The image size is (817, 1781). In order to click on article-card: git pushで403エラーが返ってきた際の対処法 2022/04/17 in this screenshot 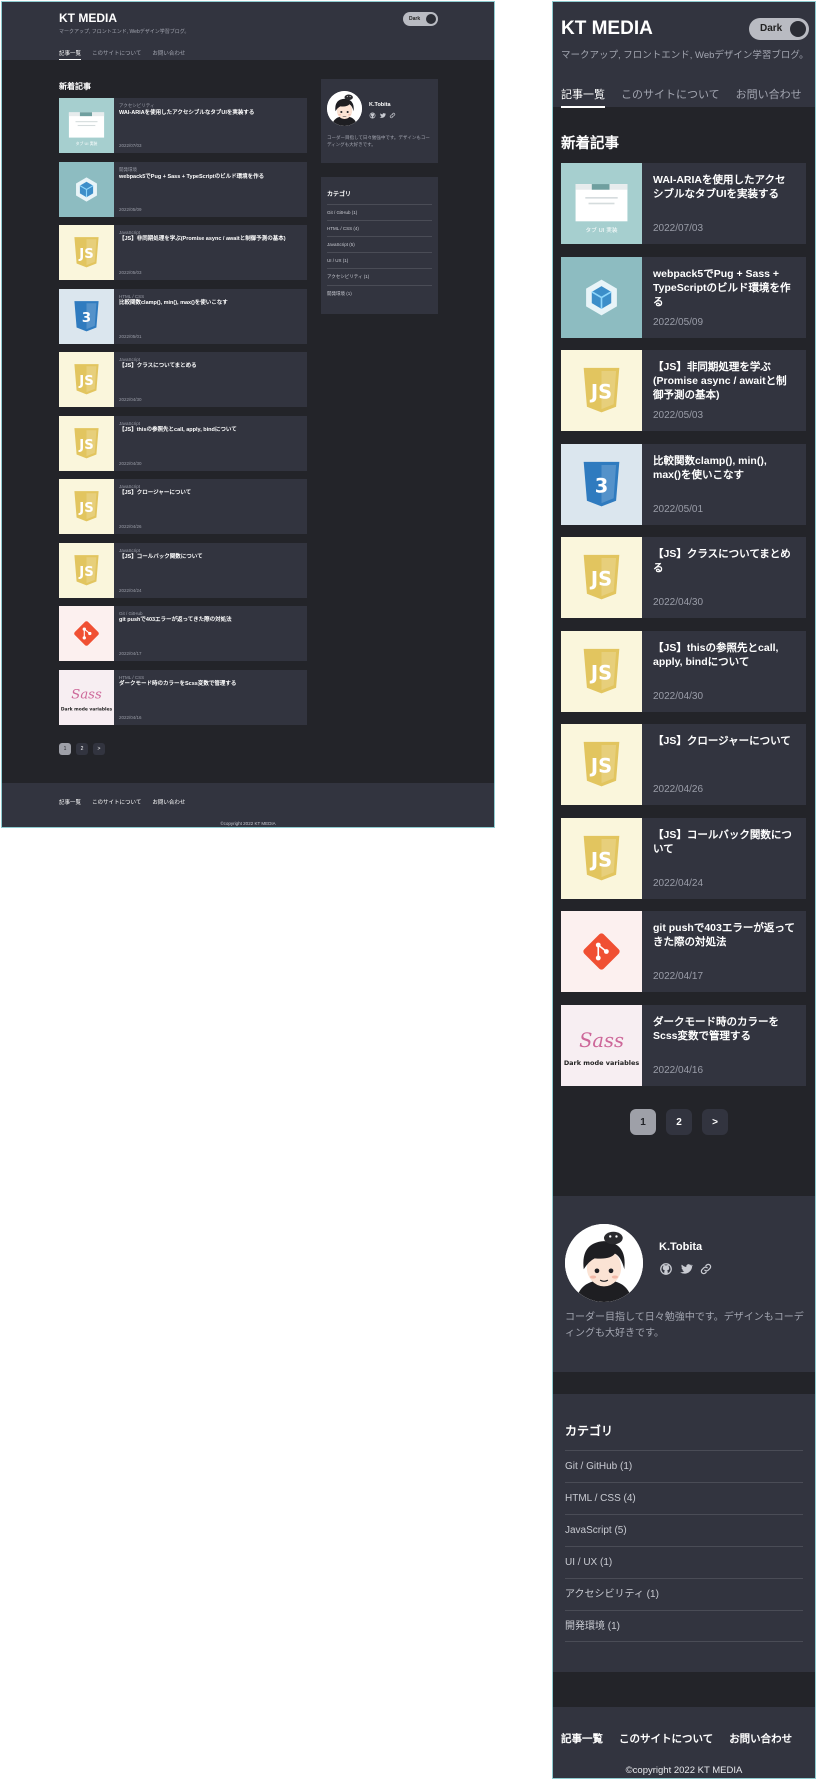, I will do `click(683, 951)`.